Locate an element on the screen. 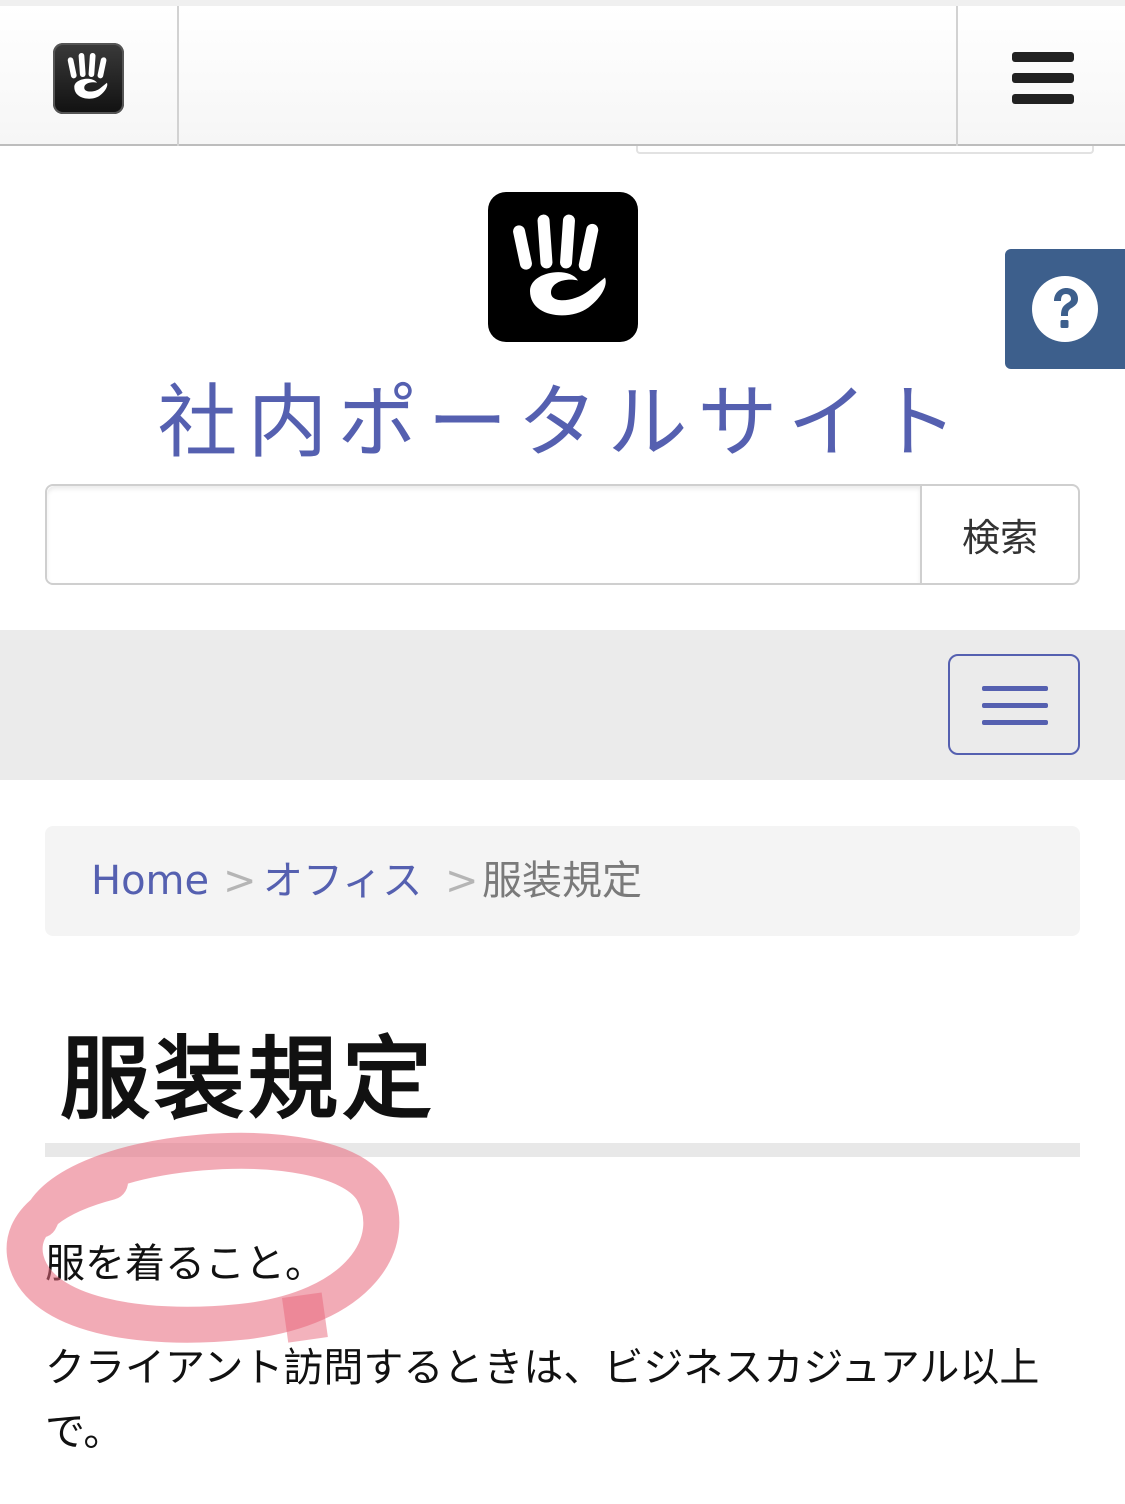  toolbar-logo-cell is located at coordinates (89, 76).